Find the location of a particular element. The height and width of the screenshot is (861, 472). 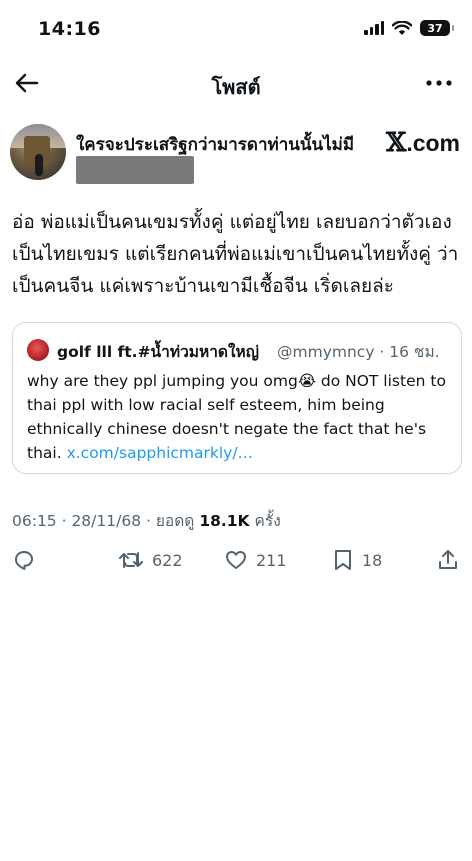

more-options-icon is located at coordinates (439, 83).